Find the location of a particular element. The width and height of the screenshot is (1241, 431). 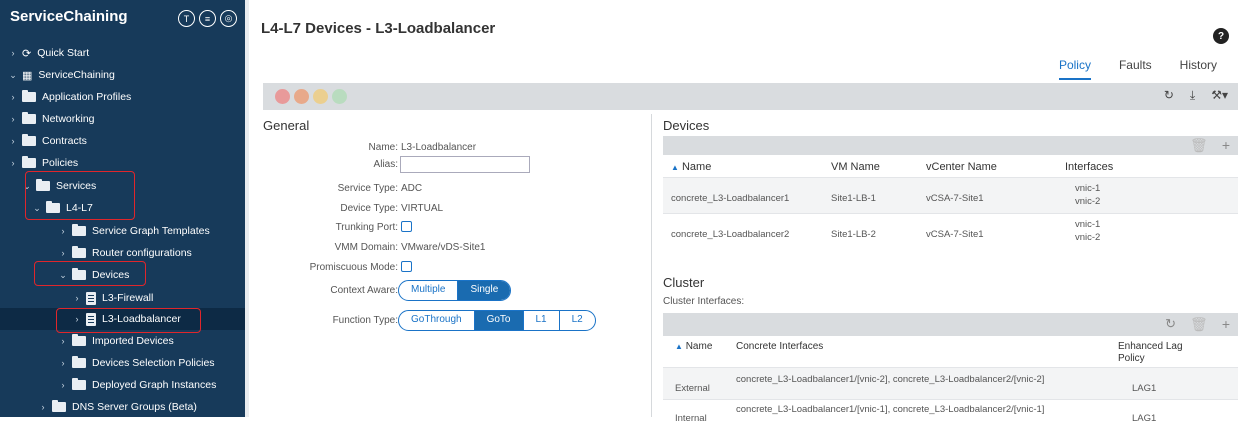

context-aware-toggle: Multiple Single is located at coordinates (455, 290).